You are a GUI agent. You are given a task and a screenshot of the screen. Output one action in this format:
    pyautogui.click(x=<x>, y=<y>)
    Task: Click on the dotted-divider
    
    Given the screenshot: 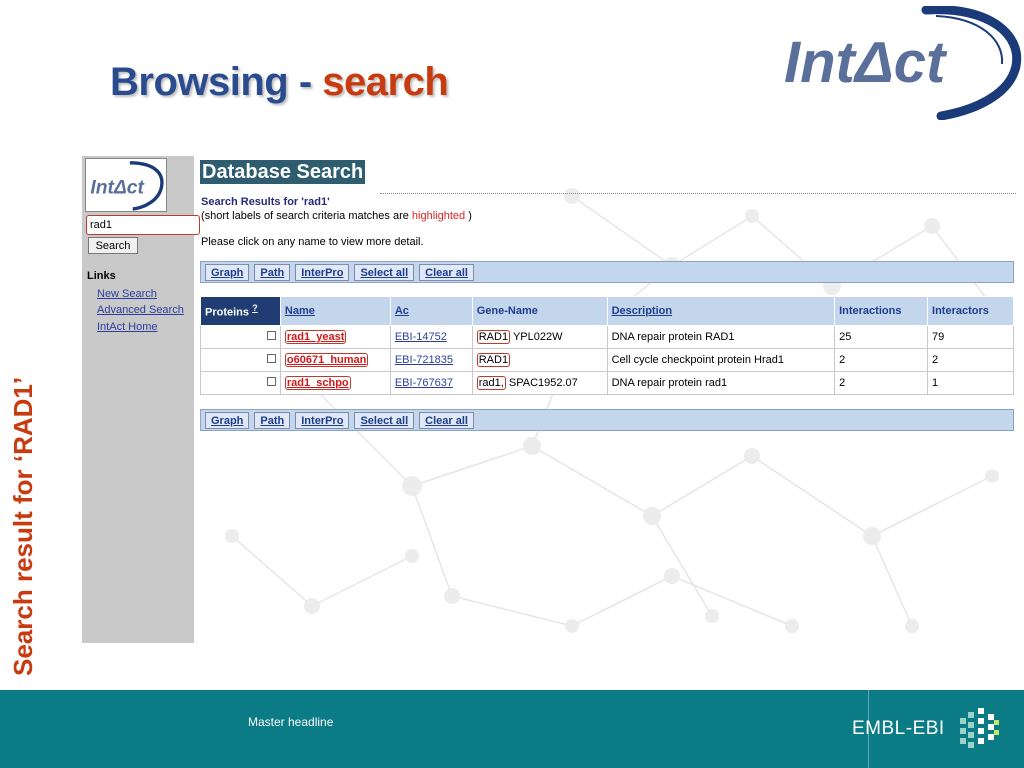 What is the action you would take?
    pyautogui.click(x=698, y=193)
    